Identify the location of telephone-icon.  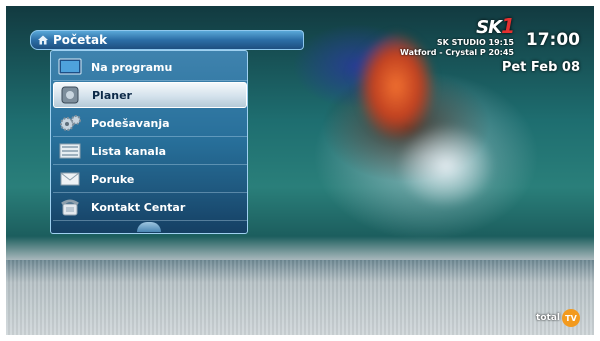
(70, 207).